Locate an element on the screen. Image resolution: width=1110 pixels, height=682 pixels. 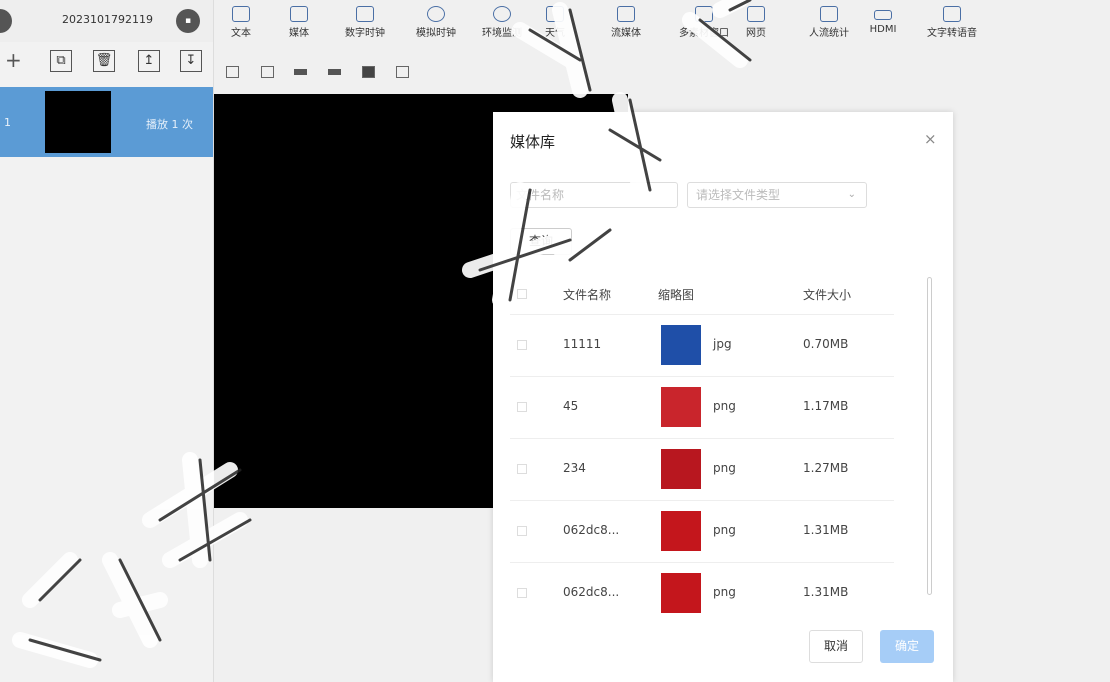
program-id: 2023101792119 is located at coordinates (107, 19).